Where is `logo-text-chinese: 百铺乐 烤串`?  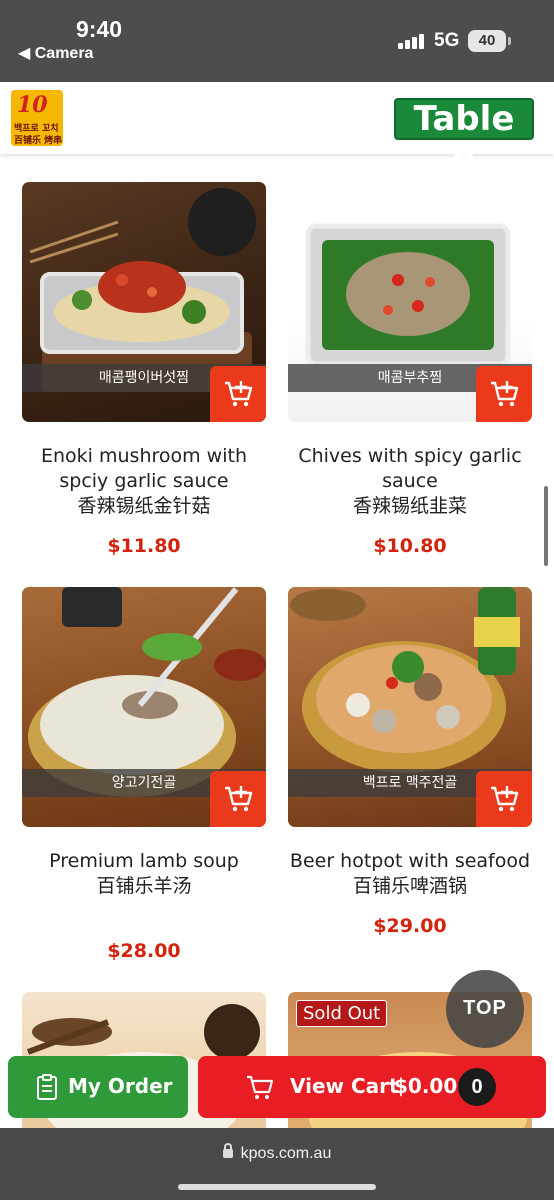
logo-text-chinese: 百铺乐 烤串 is located at coordinates (38, 141).